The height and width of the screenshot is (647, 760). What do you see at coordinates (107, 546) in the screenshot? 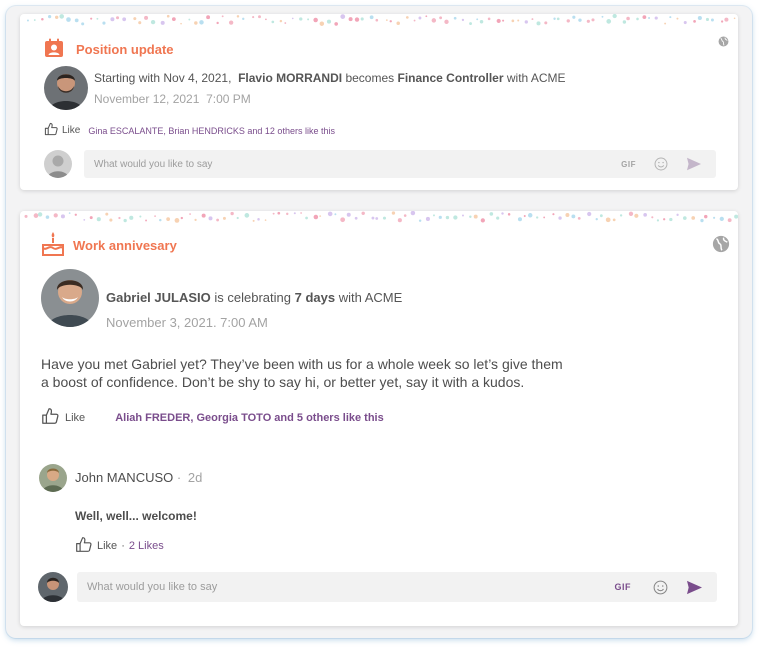
I see `comment-like-label: Like` at bounding box center [107, 546].